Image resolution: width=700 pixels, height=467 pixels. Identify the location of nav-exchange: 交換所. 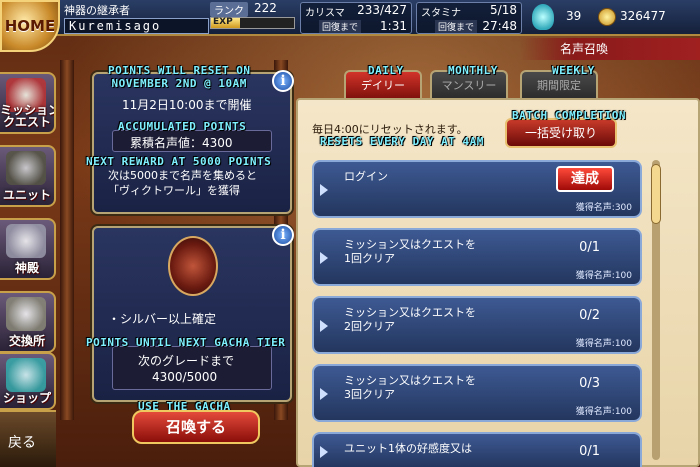
(28, 322).